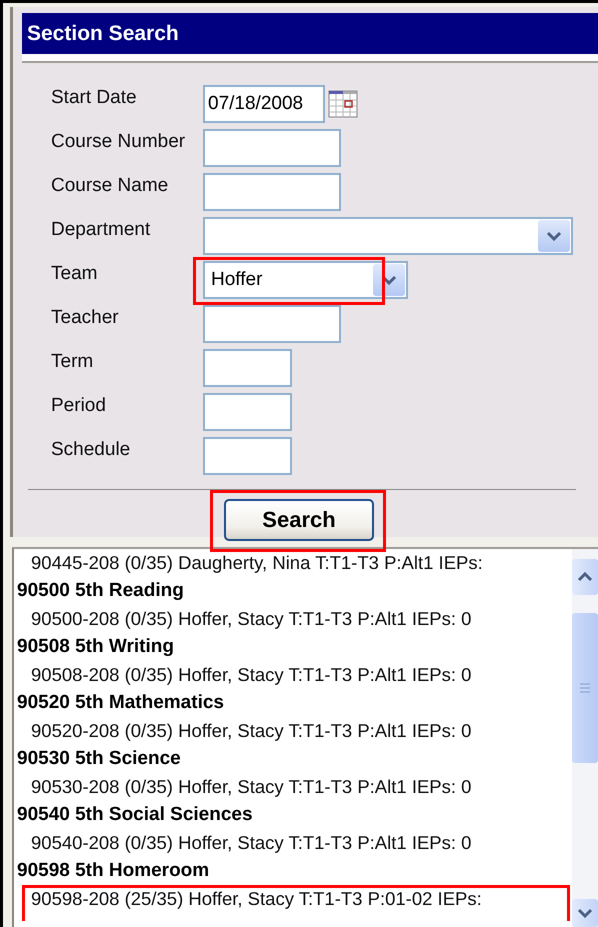  Describe the element at coordinates (119, 703) in the screenshot. I see `course-heading: 90520 5th Mathematics` at that location.